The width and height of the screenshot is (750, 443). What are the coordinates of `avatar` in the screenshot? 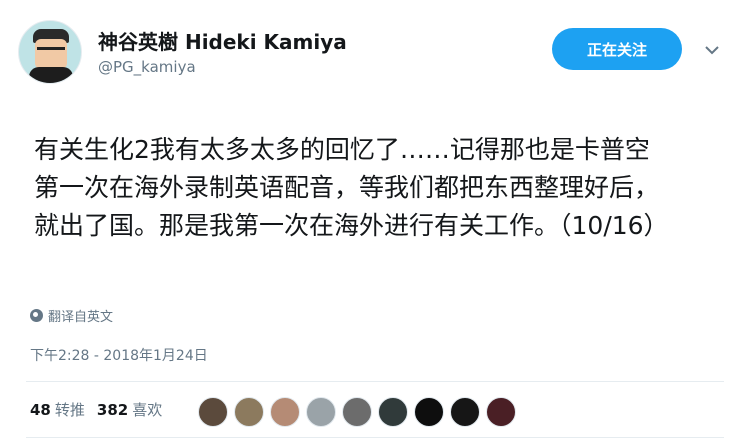 It's located at (50, 52).